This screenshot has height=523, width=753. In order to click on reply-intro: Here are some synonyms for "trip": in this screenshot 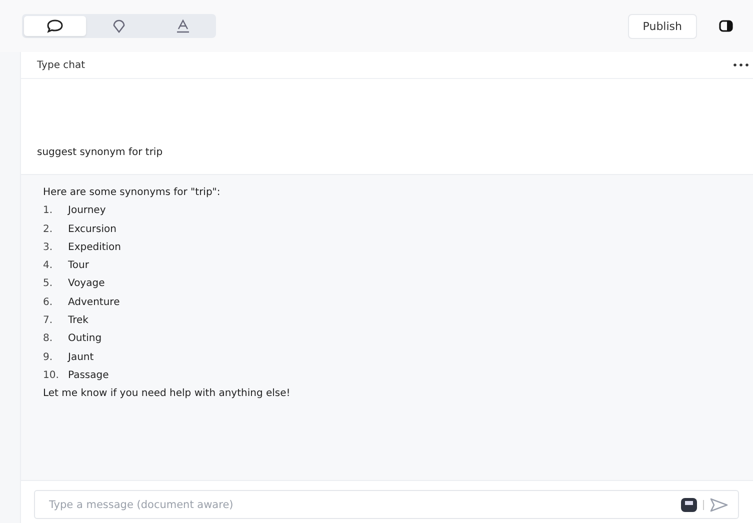, I will do `click(131, 192)`.